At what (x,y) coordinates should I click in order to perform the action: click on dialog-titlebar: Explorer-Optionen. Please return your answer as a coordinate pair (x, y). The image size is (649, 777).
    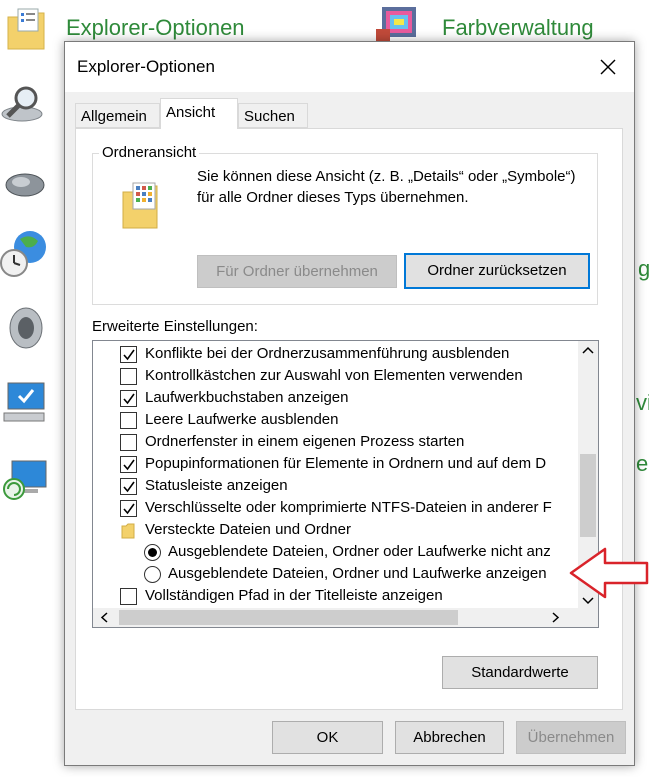
    Looking at the image, I should click on (349, 67).